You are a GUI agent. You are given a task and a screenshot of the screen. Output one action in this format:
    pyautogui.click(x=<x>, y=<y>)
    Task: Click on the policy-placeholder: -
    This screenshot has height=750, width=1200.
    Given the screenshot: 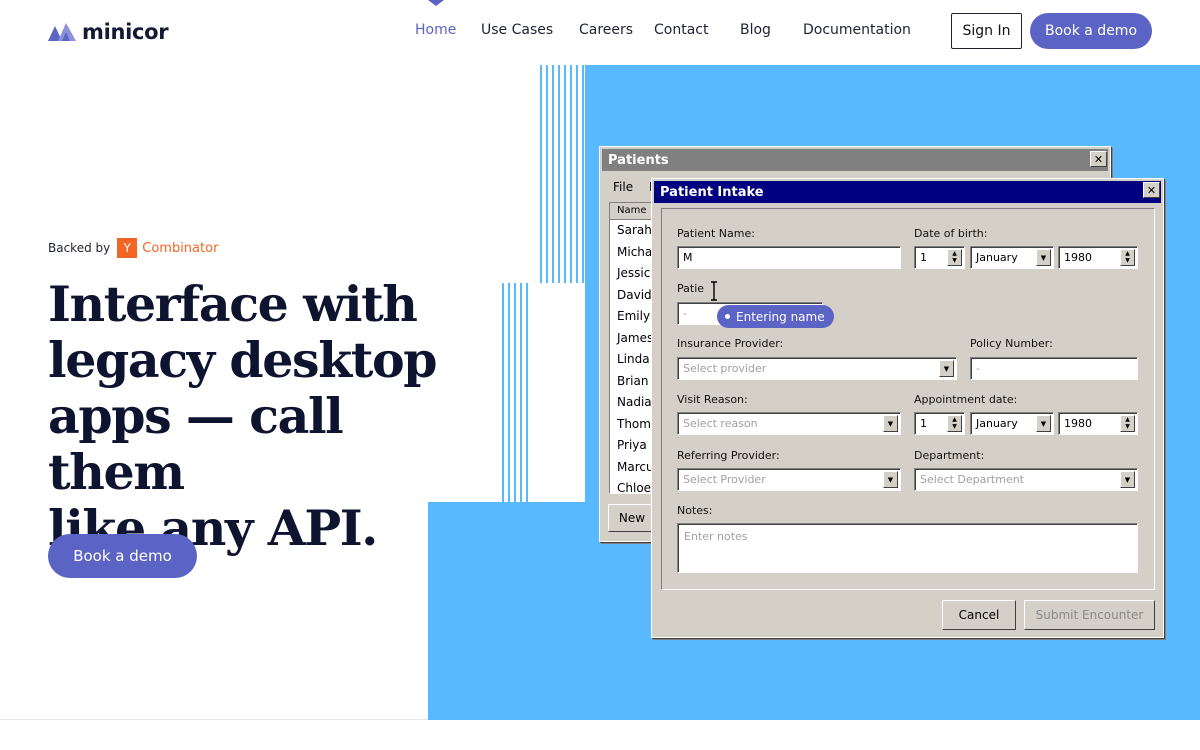 What is the action you would take?
    pyautogui.click(x=978, y=368)
    